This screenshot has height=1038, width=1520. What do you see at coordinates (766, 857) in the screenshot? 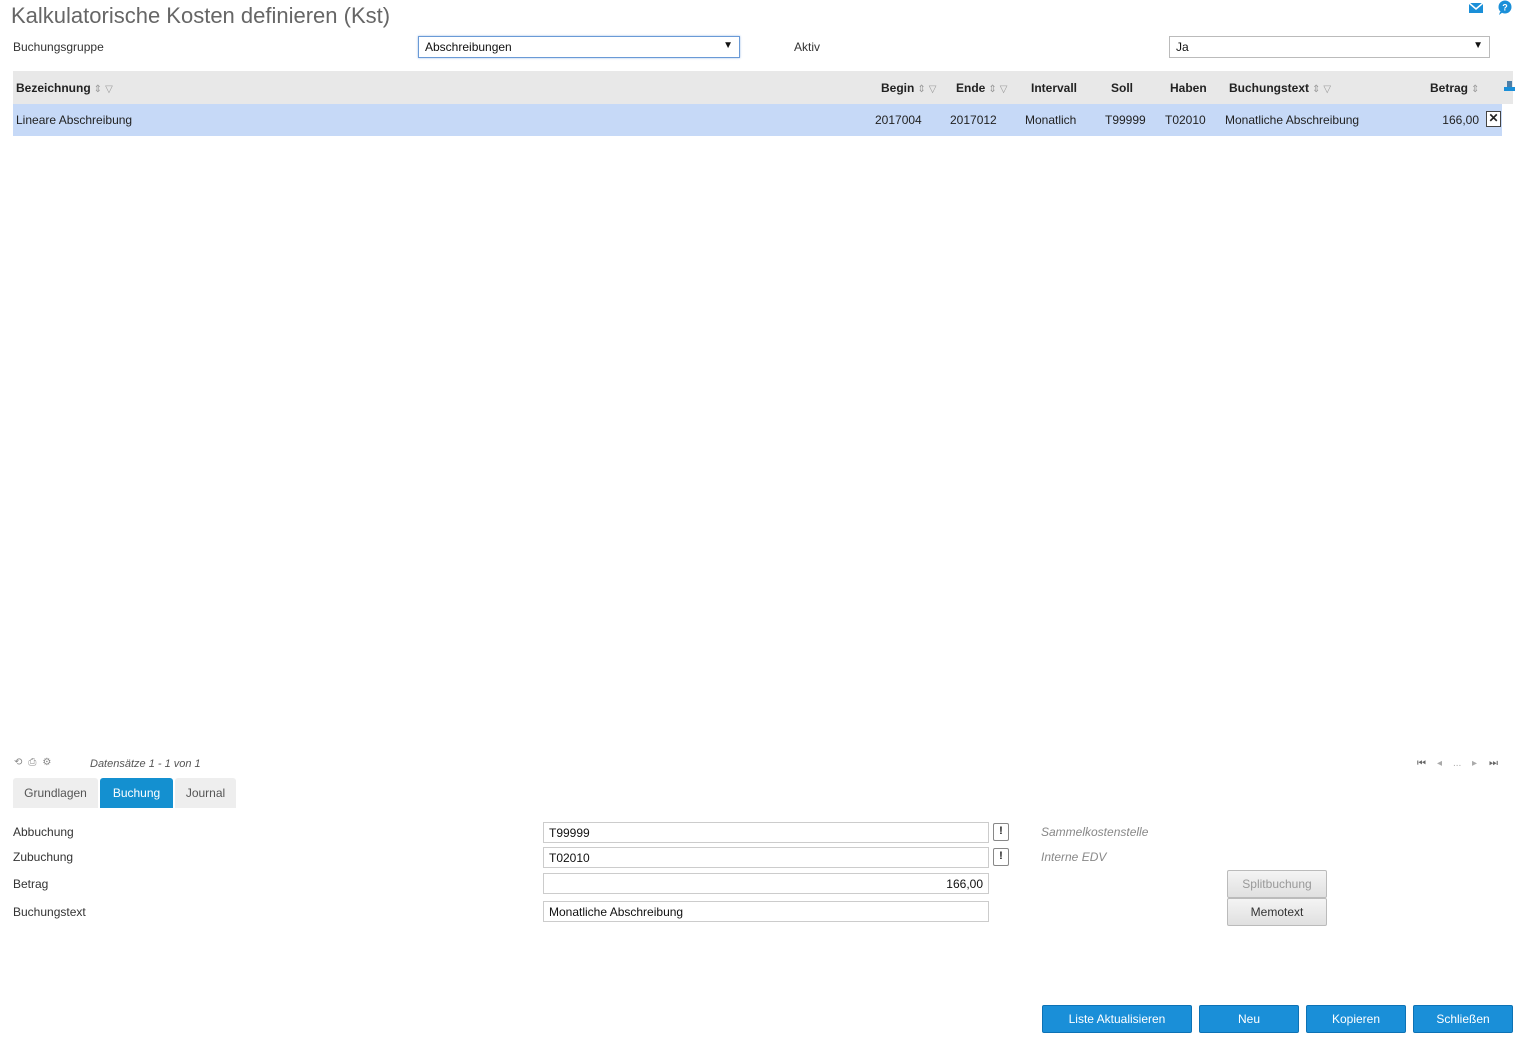
I see `zubuchung-input: T02010` at bounding box center [766, 857].